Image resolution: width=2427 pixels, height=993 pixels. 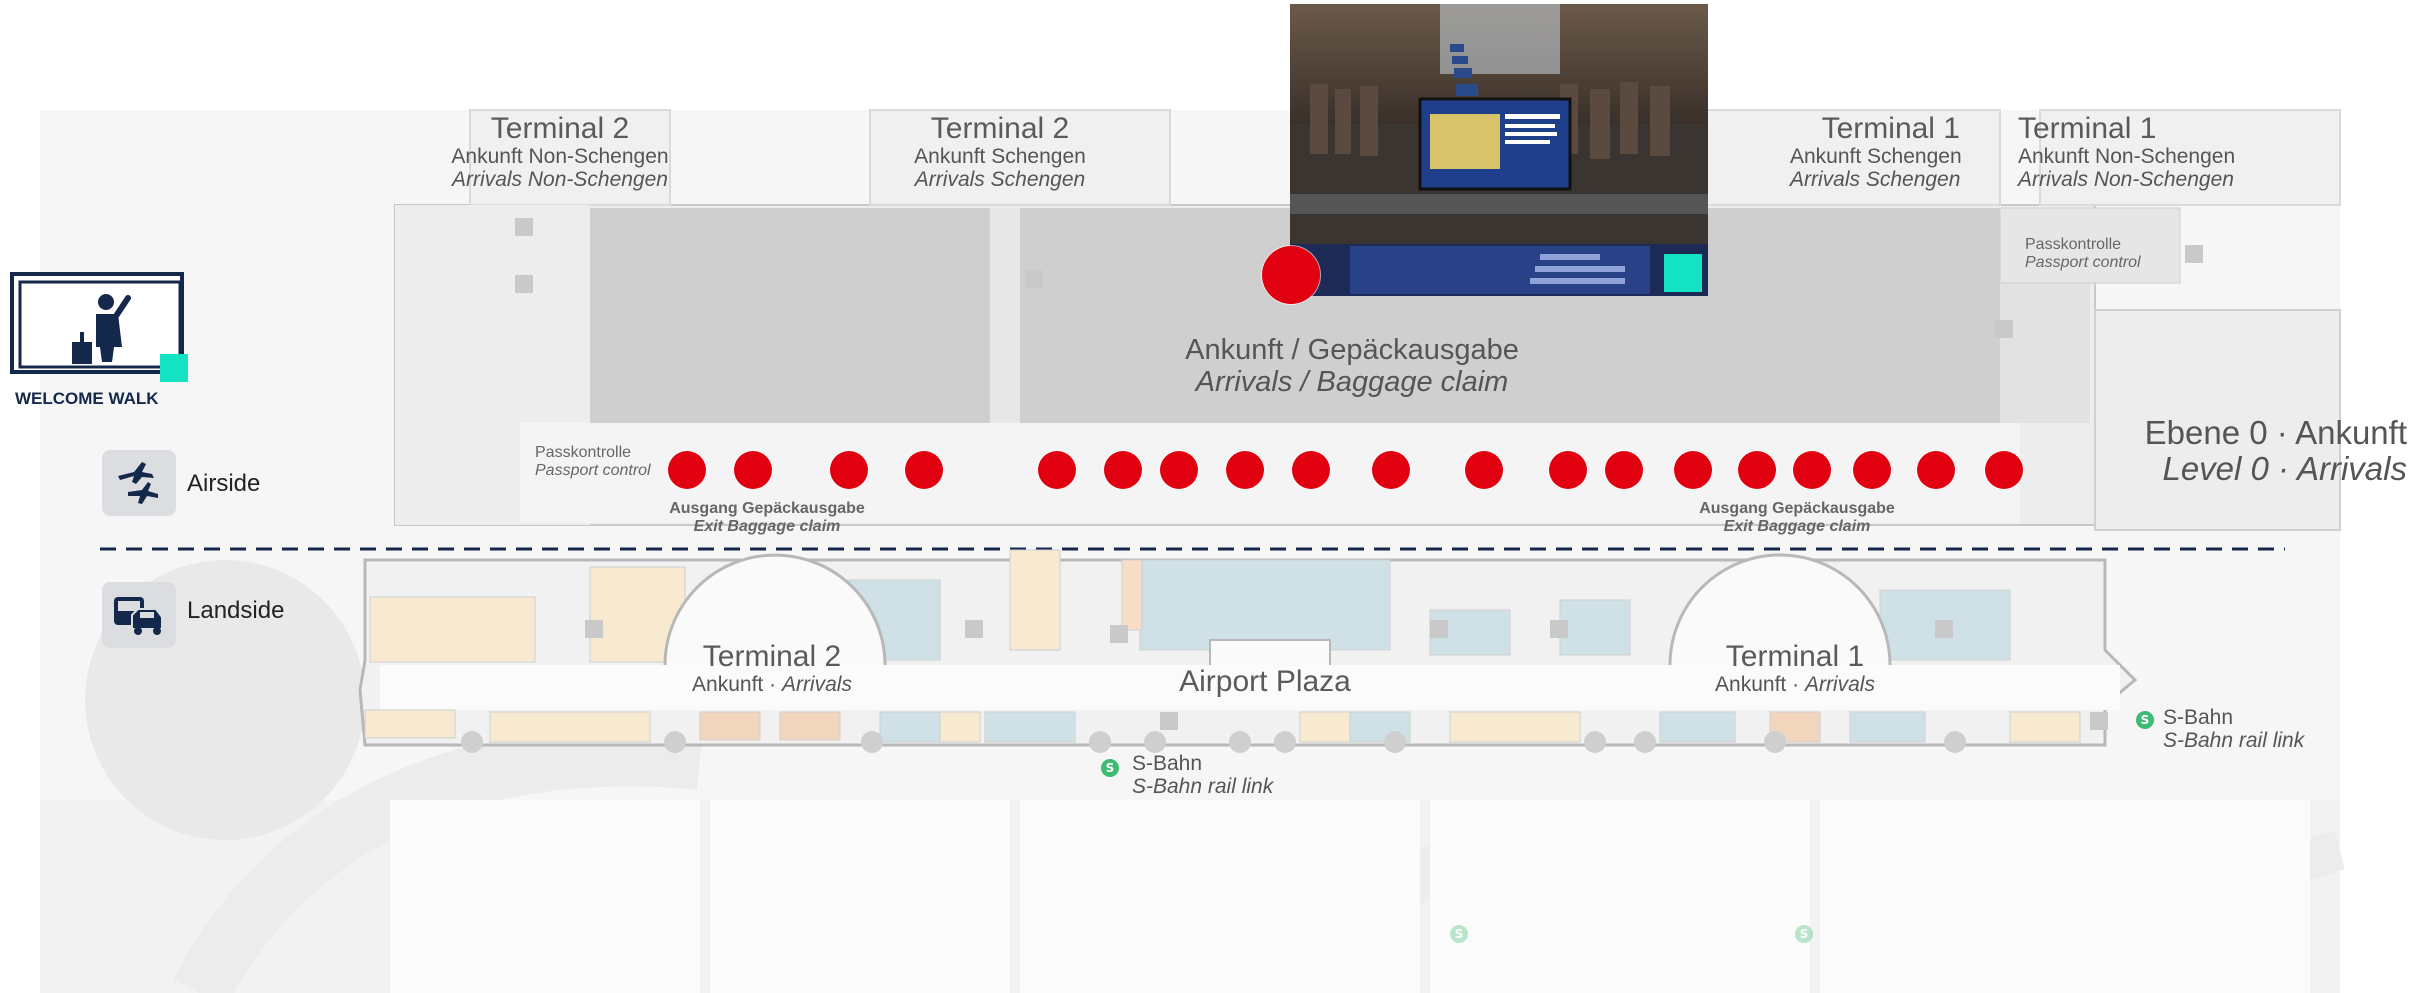 I want to click on t2-landside-label: Terminal 2 Ankunft · Arrivals, so click(x=772, y=668).